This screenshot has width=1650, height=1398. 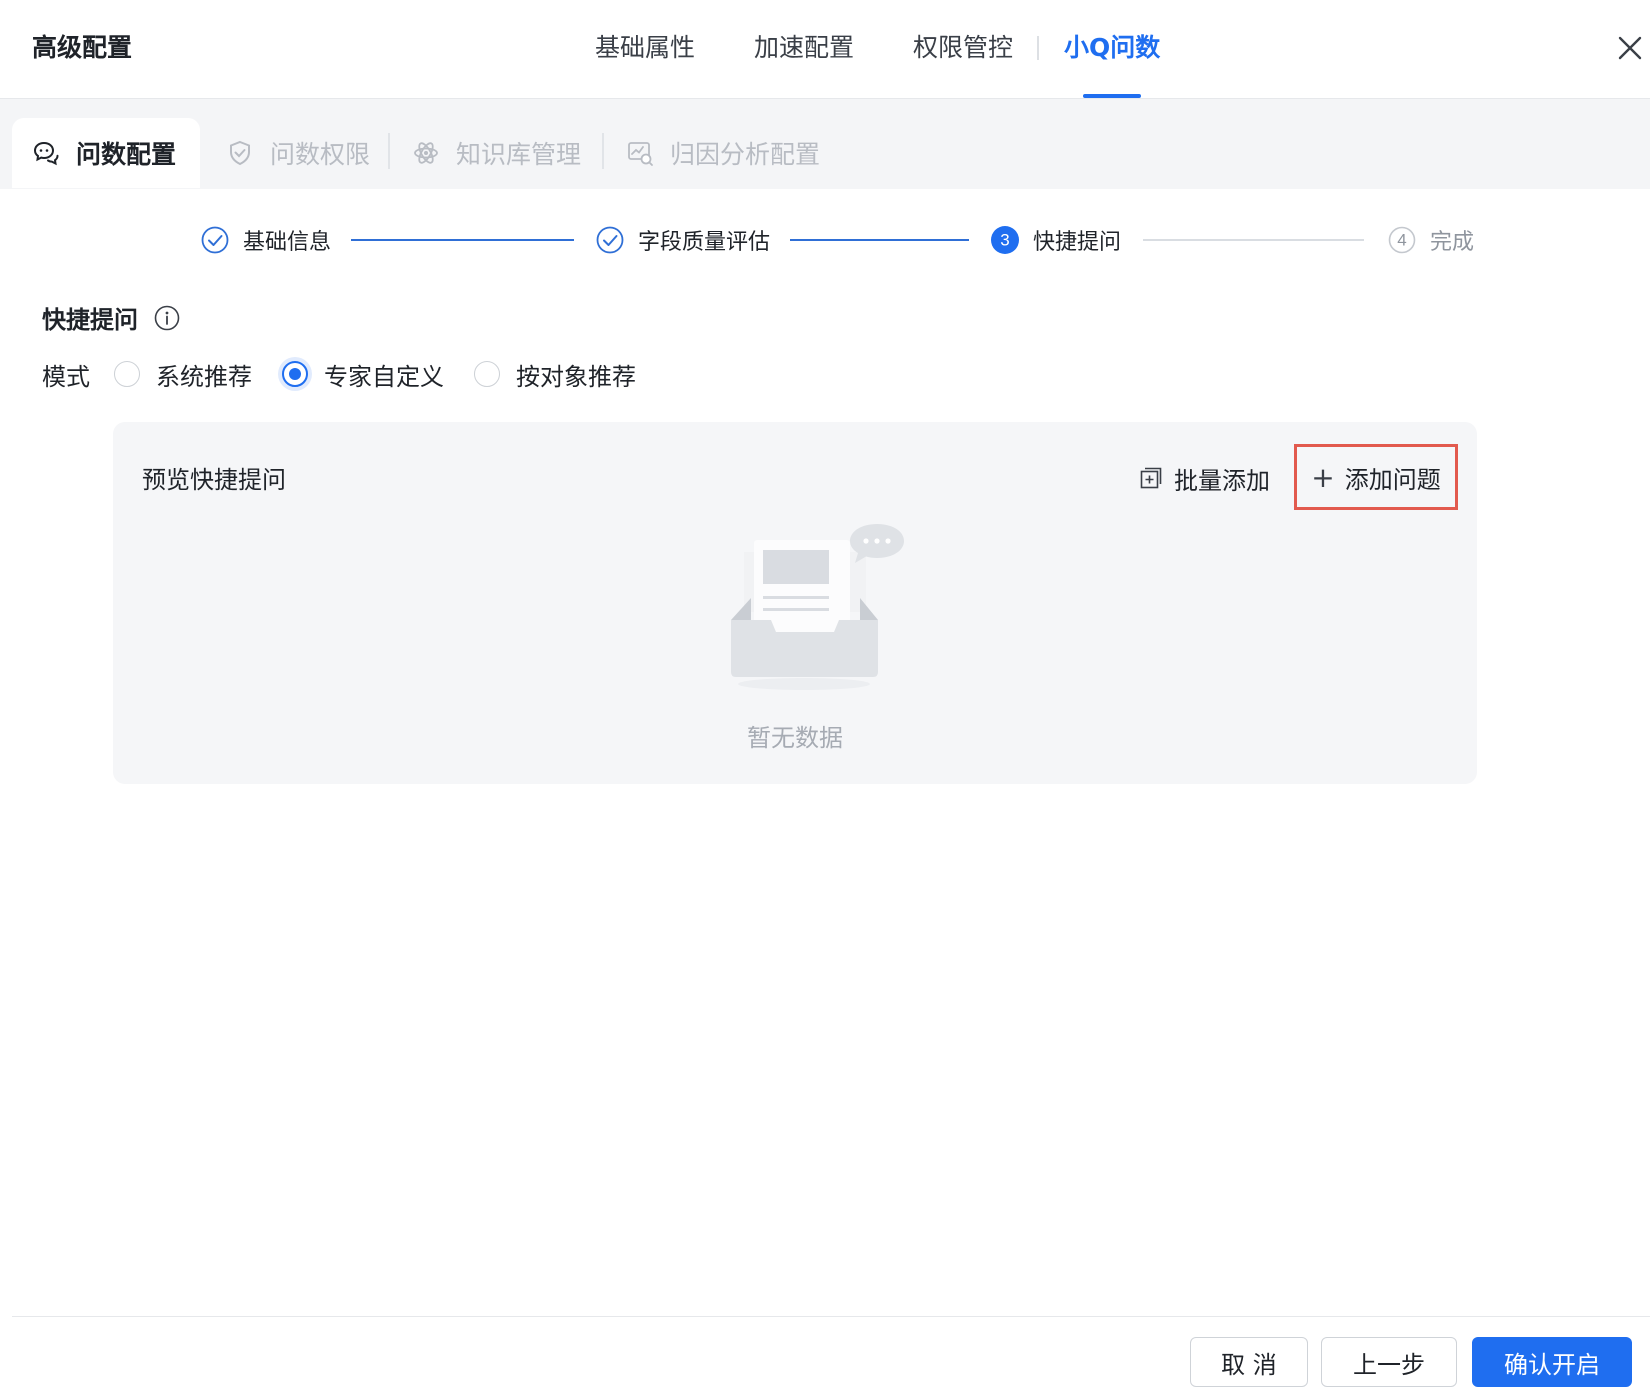 I want to click on radio-expert-custom: 专家自定义, so click(x=363, y=374).